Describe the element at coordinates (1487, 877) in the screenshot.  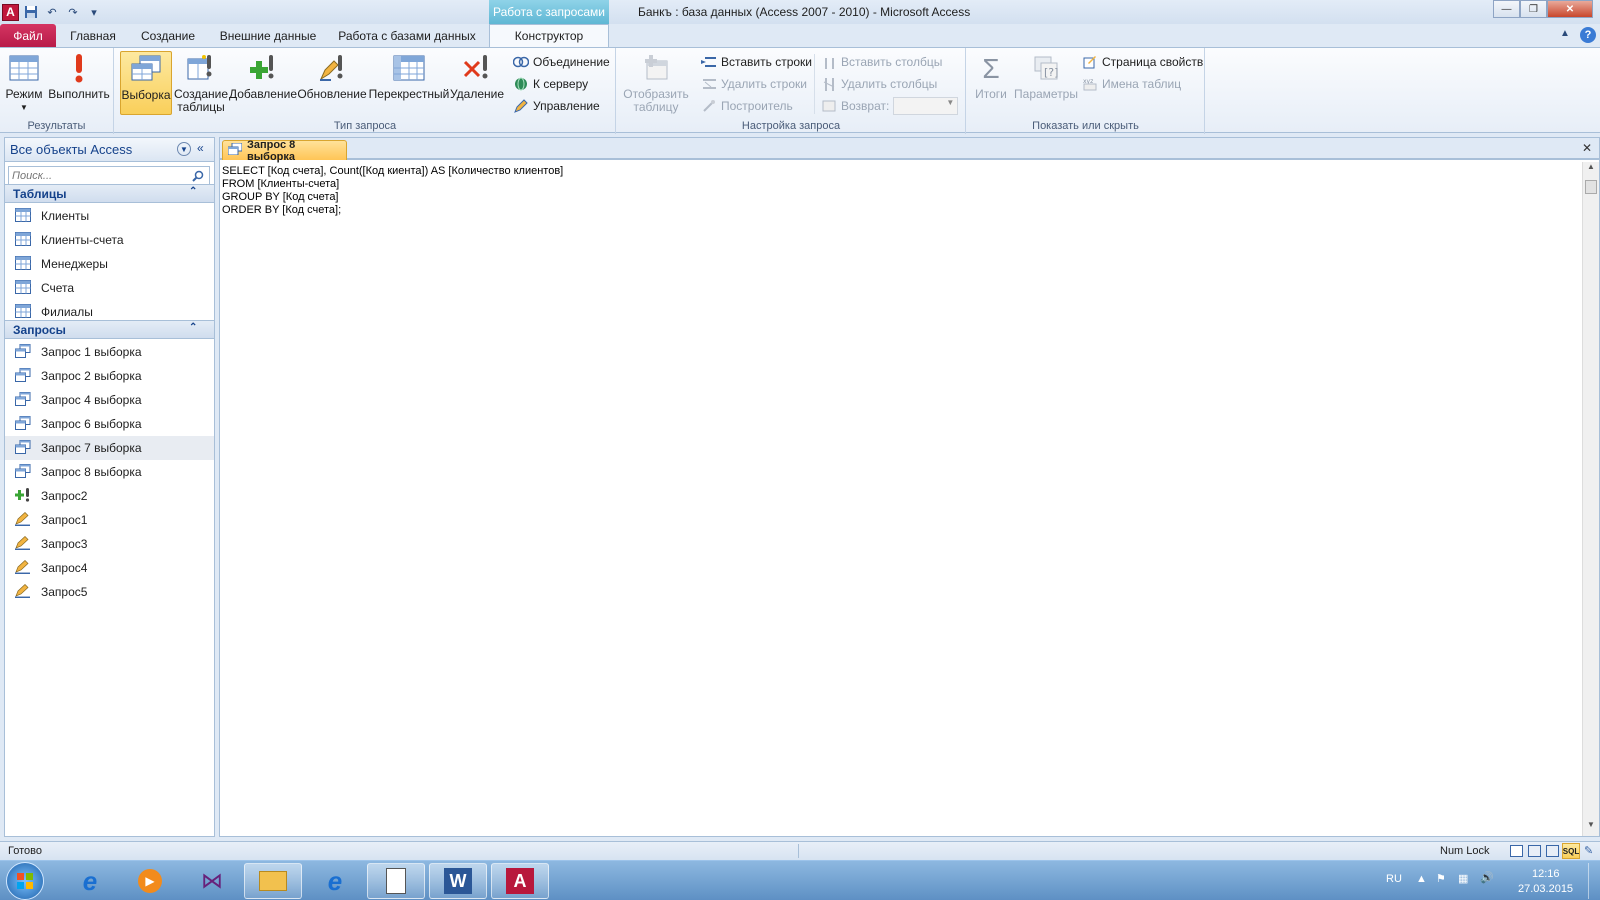
I see `volume-icon: 🔊` at that location.